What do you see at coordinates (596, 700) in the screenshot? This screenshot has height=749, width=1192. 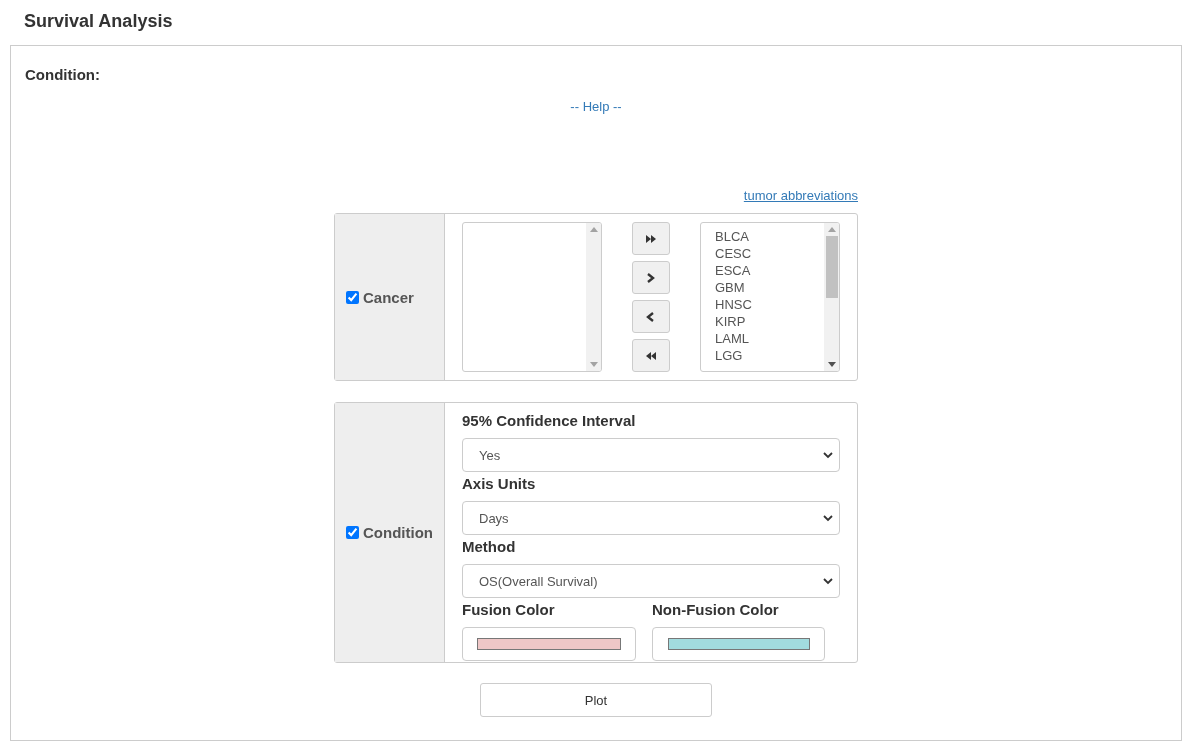 I see `plot-button: Plot` at bounding box center [596, 700].